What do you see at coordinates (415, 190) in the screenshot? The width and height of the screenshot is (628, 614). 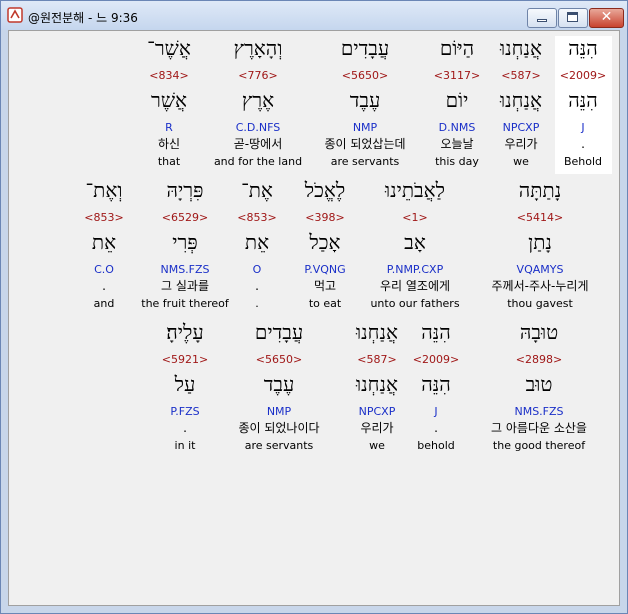 I see `hebrew-word: לַאֲבֹתֵינוּ` at bounding box center [415, 190].